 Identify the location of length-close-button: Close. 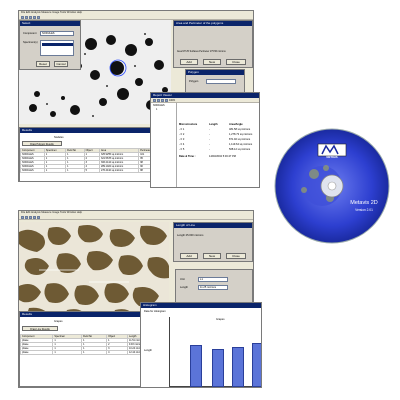
(236, 256).